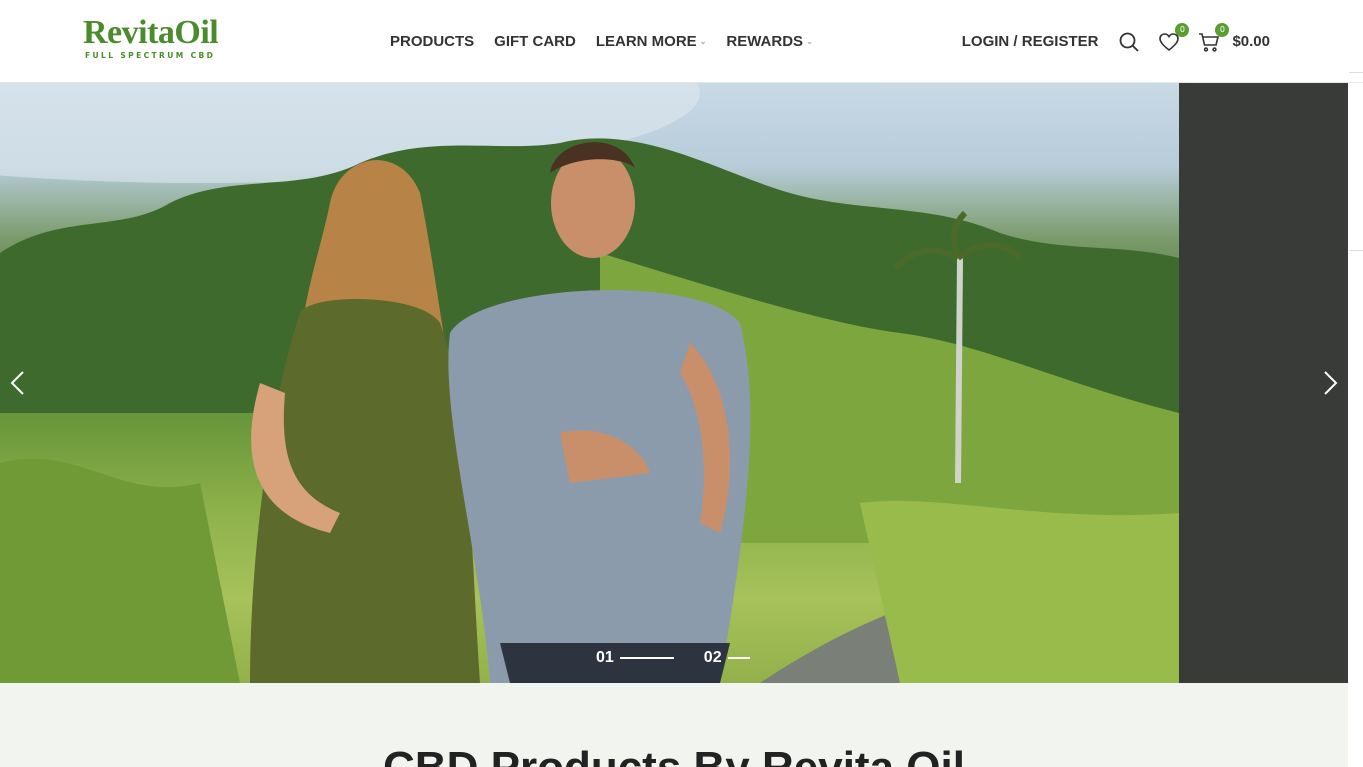 The image size is (1363, 767). What do you see at coordinates (1030, 41) in the screenshot?
I see `login-register-link: LOGIN / REGISTER` at bounding box center [1030, 41].